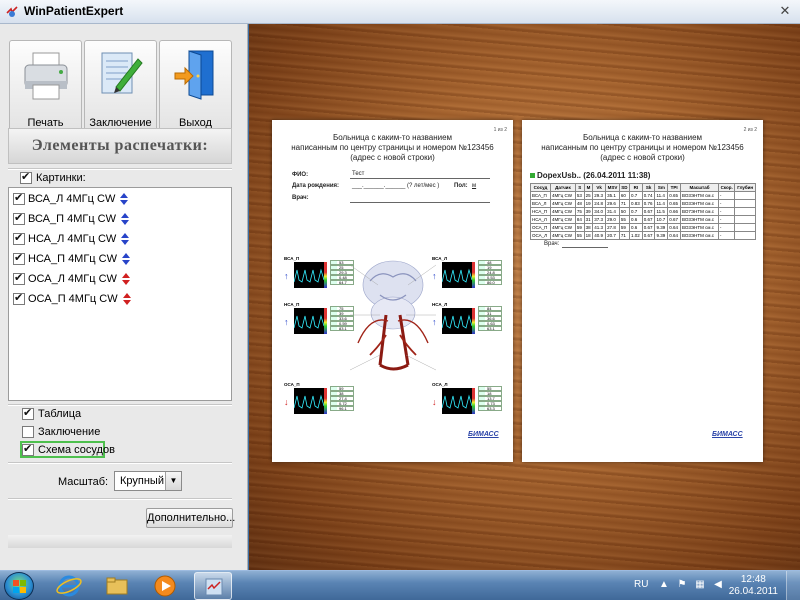  What do you see at coordinates (682, 585) in the screenshot?
I see `flag-icon: ⚑` at bounding box center [682, 585].